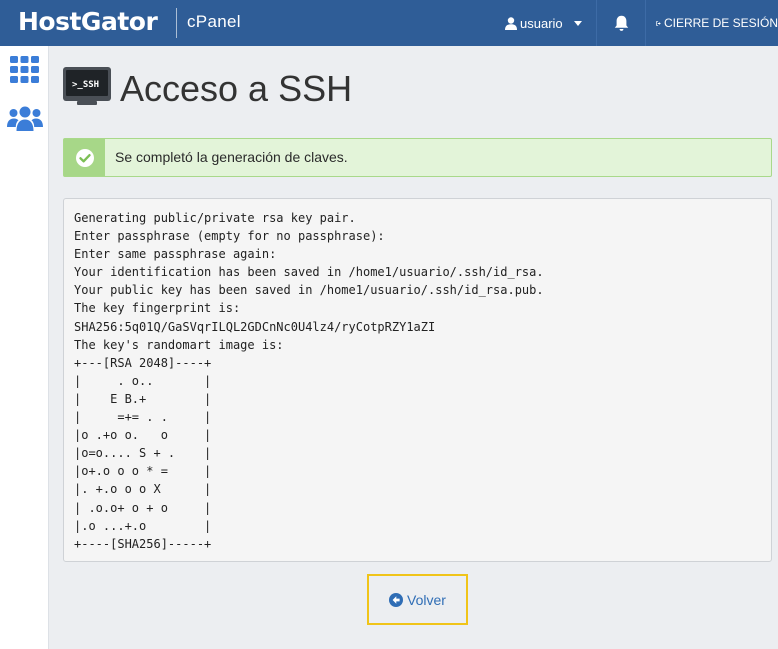  I want to click on logout-label: CIERRE DE SESIÓN, so click(720, 23).